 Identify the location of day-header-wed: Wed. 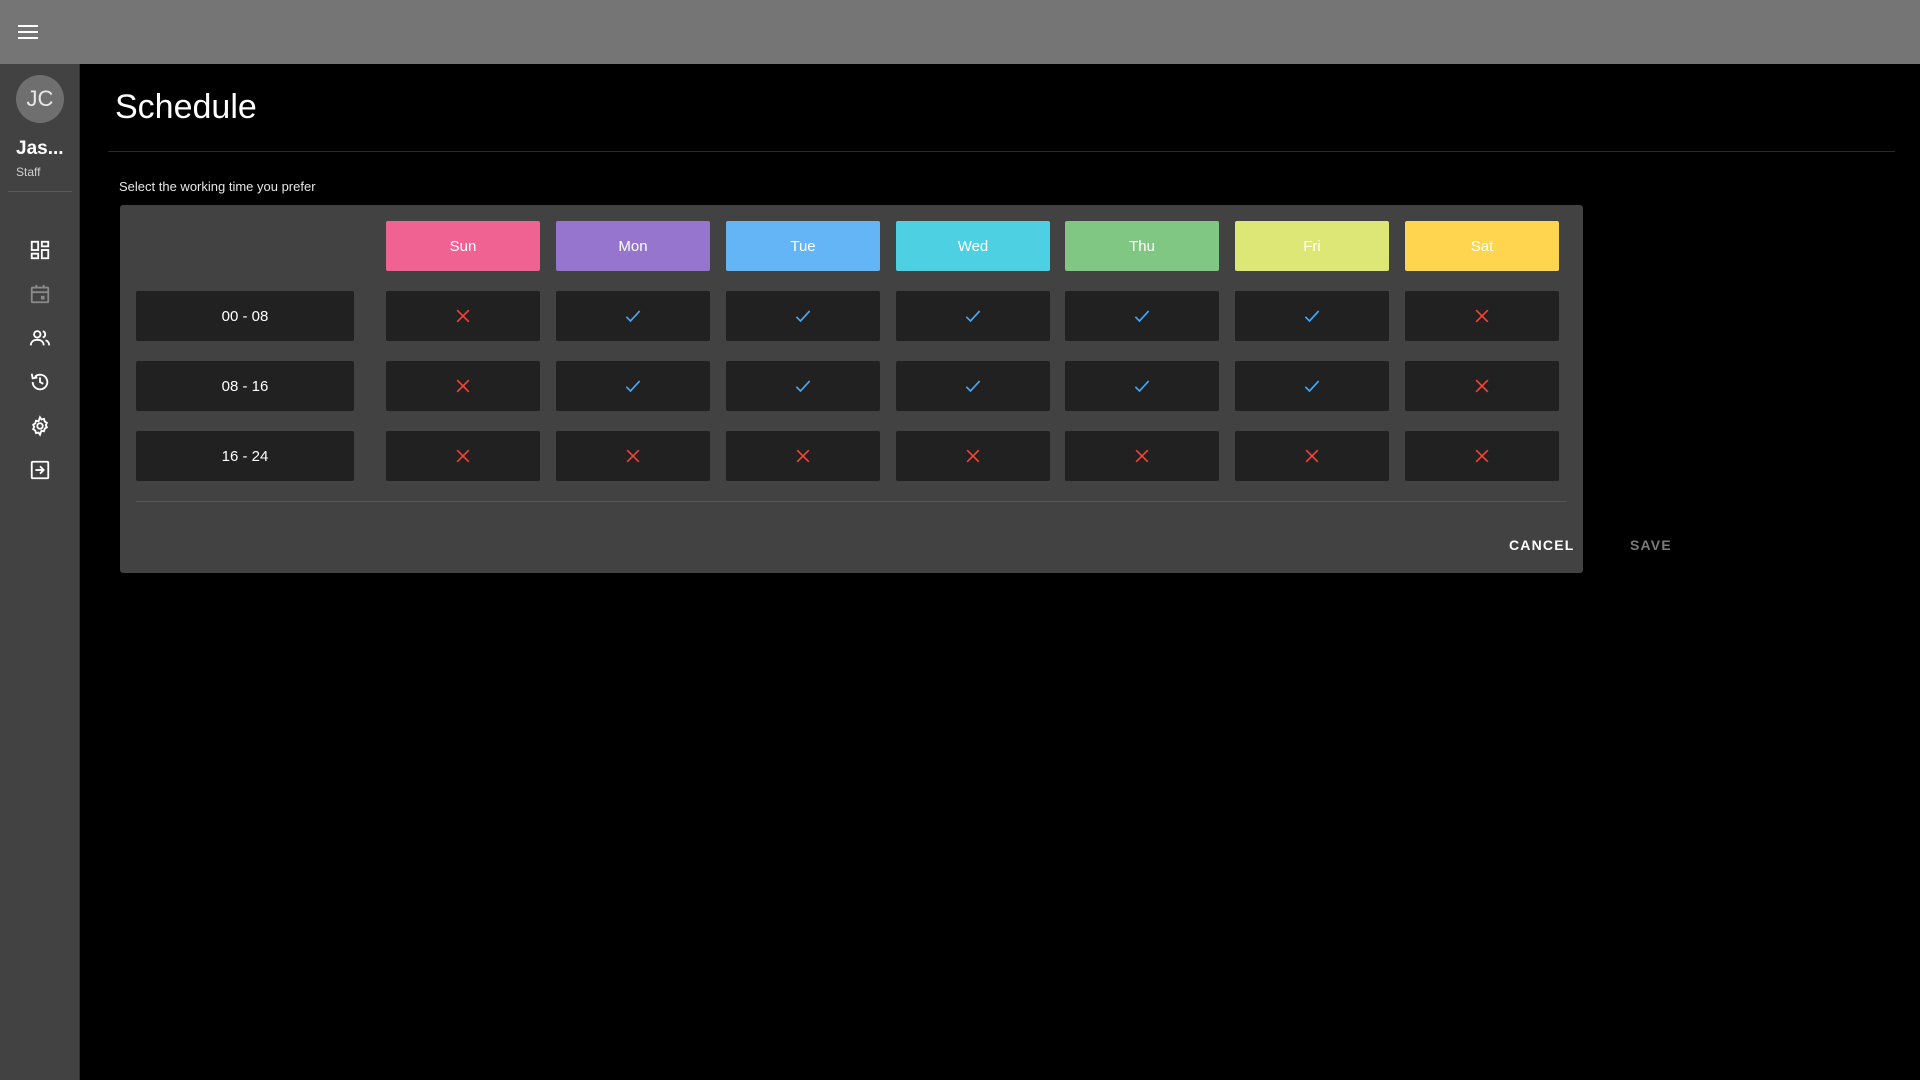
(973, 246).